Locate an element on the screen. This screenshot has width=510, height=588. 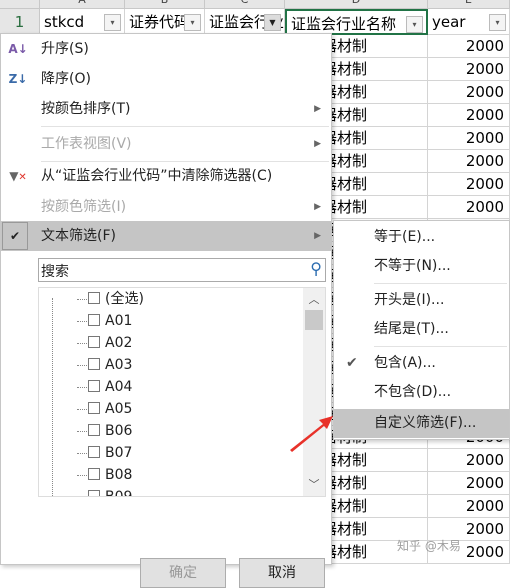
cancel-button: 取消 is located at coordinates (282, 573).